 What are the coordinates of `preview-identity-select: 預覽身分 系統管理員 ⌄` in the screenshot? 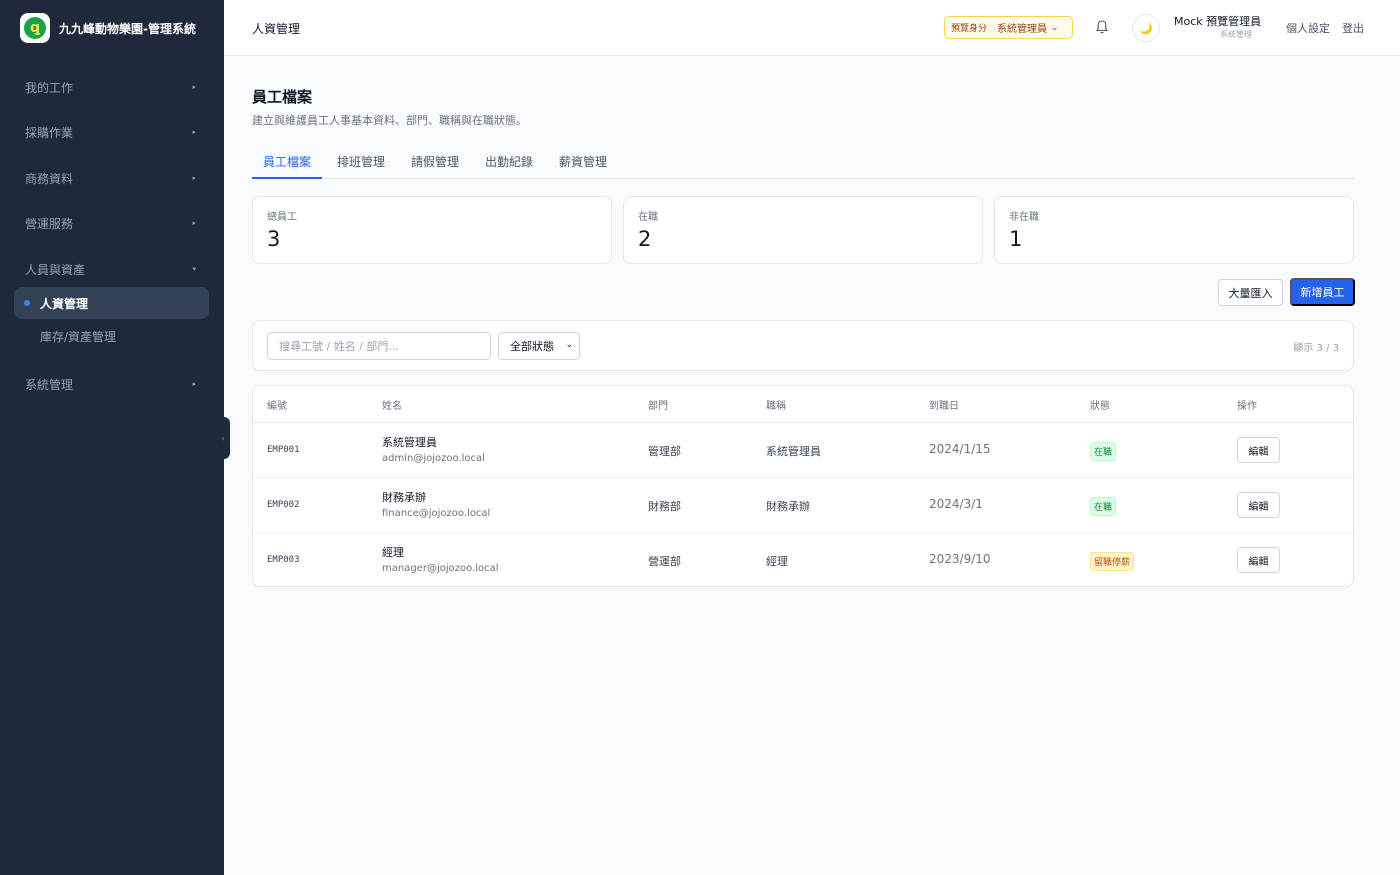 It's located at (1008, 27).